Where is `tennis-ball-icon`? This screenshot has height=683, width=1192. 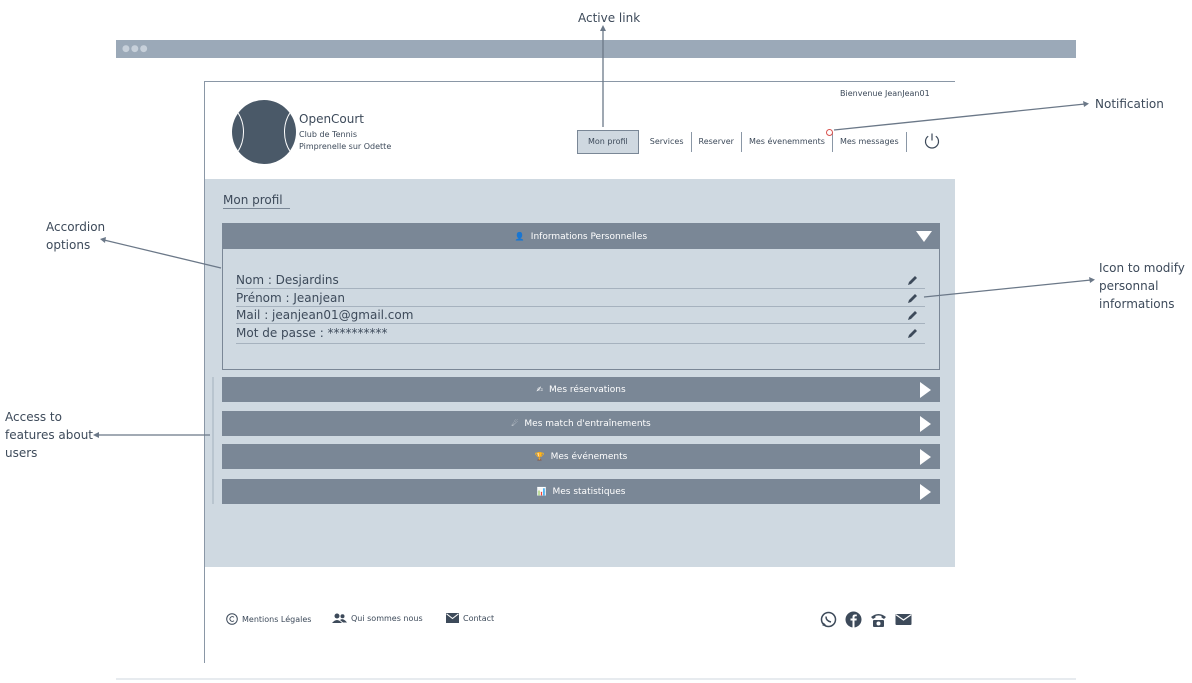 tennis-ball-icon is located at coordinates (264, 132).